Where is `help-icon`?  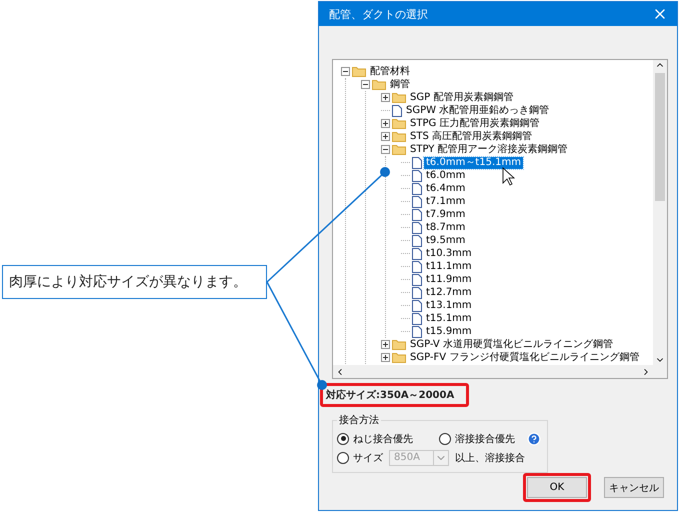
help-icon is located at coordinates (534, 439).